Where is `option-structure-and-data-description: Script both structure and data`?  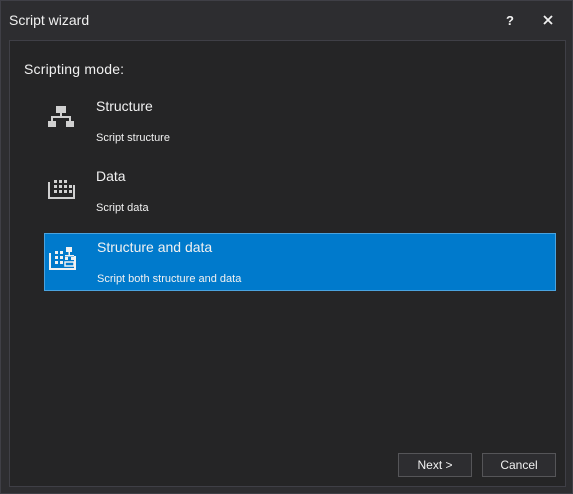 option-structure-and-data-description: Script both structure and data is located at coordinates (169, 279).